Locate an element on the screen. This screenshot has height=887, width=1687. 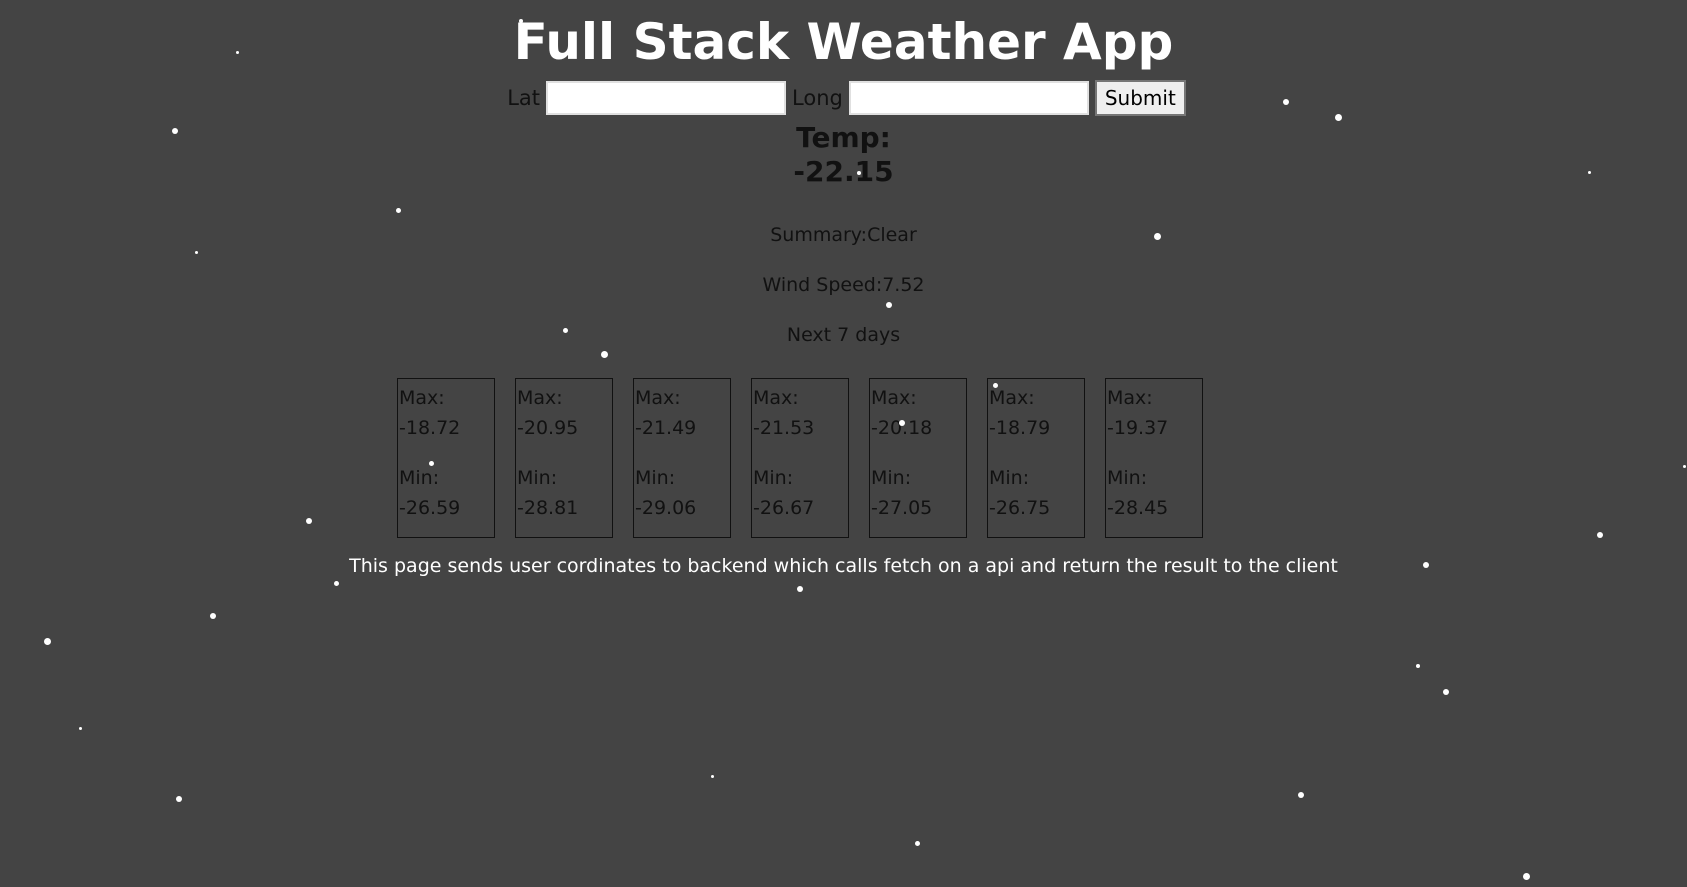
max-value: -21.53 is located at coordinates (784, 428).